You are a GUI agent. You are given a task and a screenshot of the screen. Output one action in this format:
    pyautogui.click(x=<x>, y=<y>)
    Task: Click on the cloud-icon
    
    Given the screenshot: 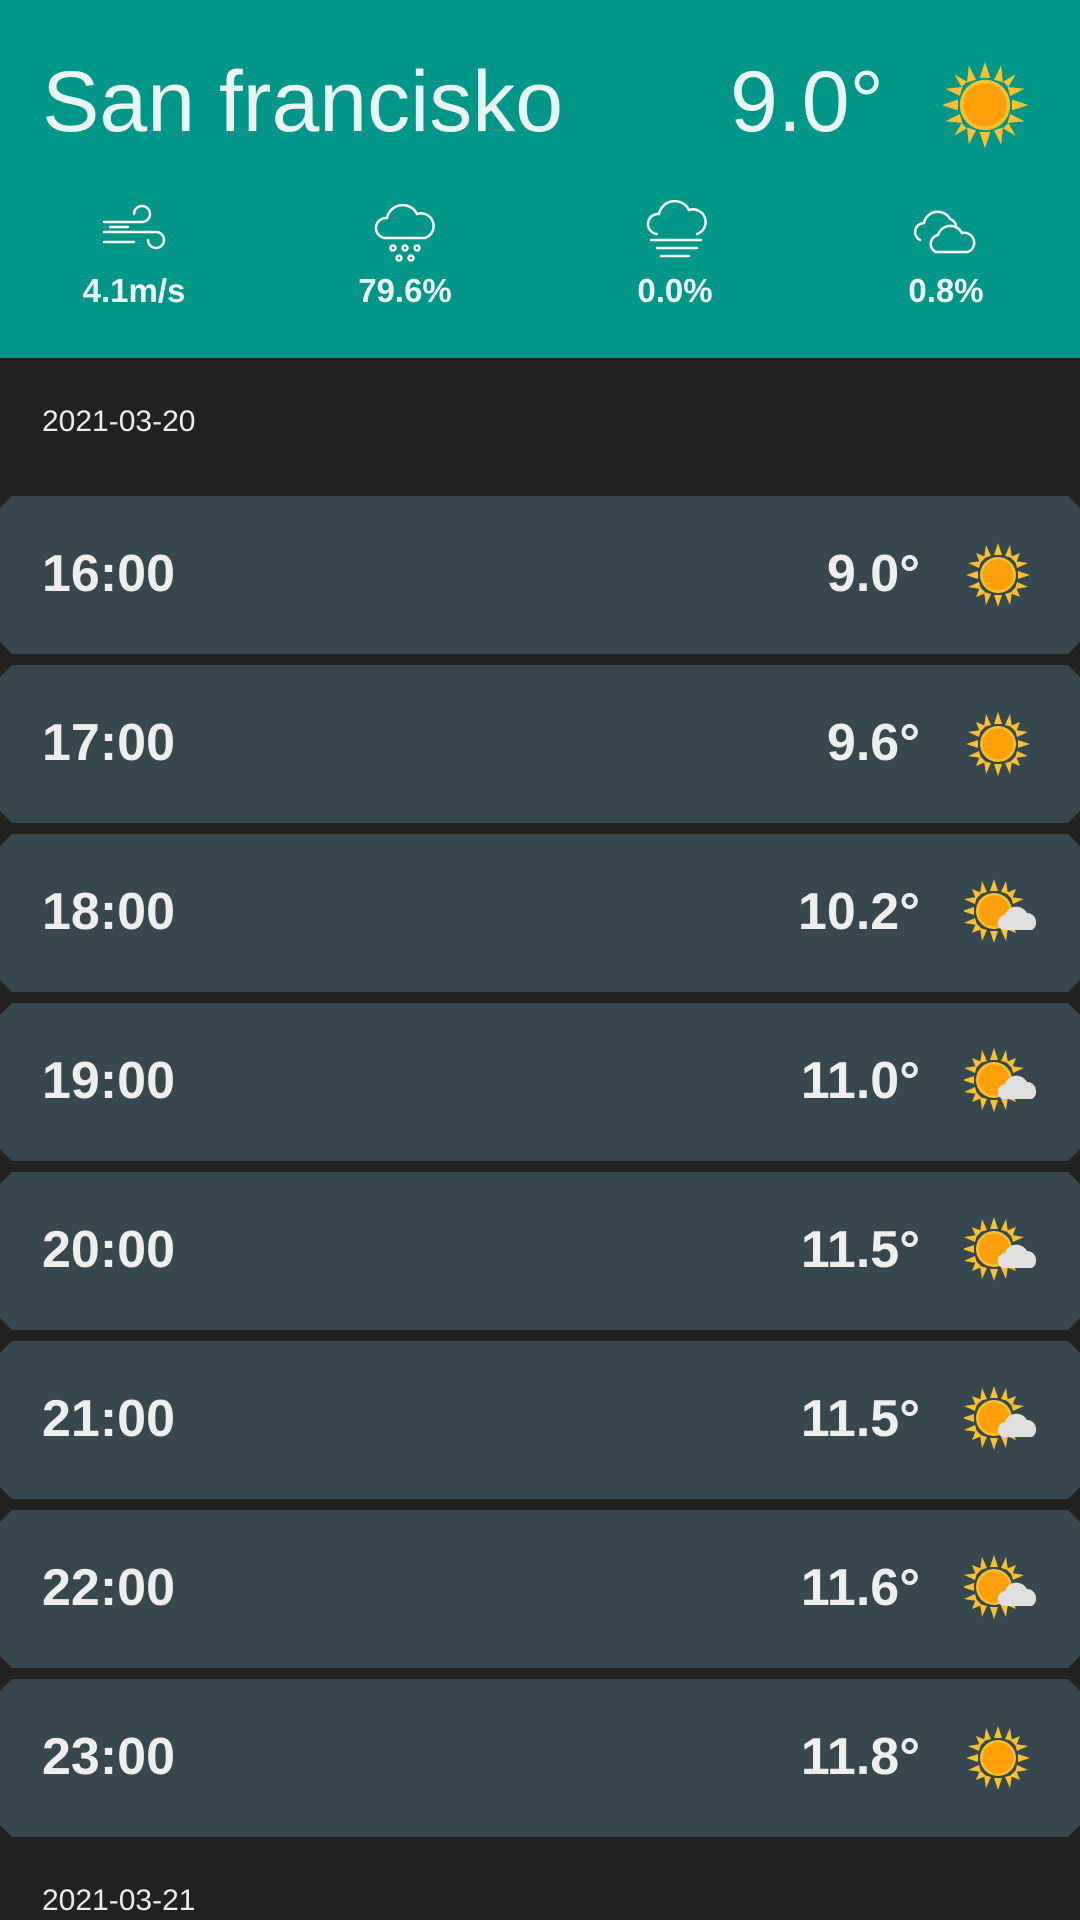 What is the action you would take?
    pyautogui.click(x=944, y=232)
    